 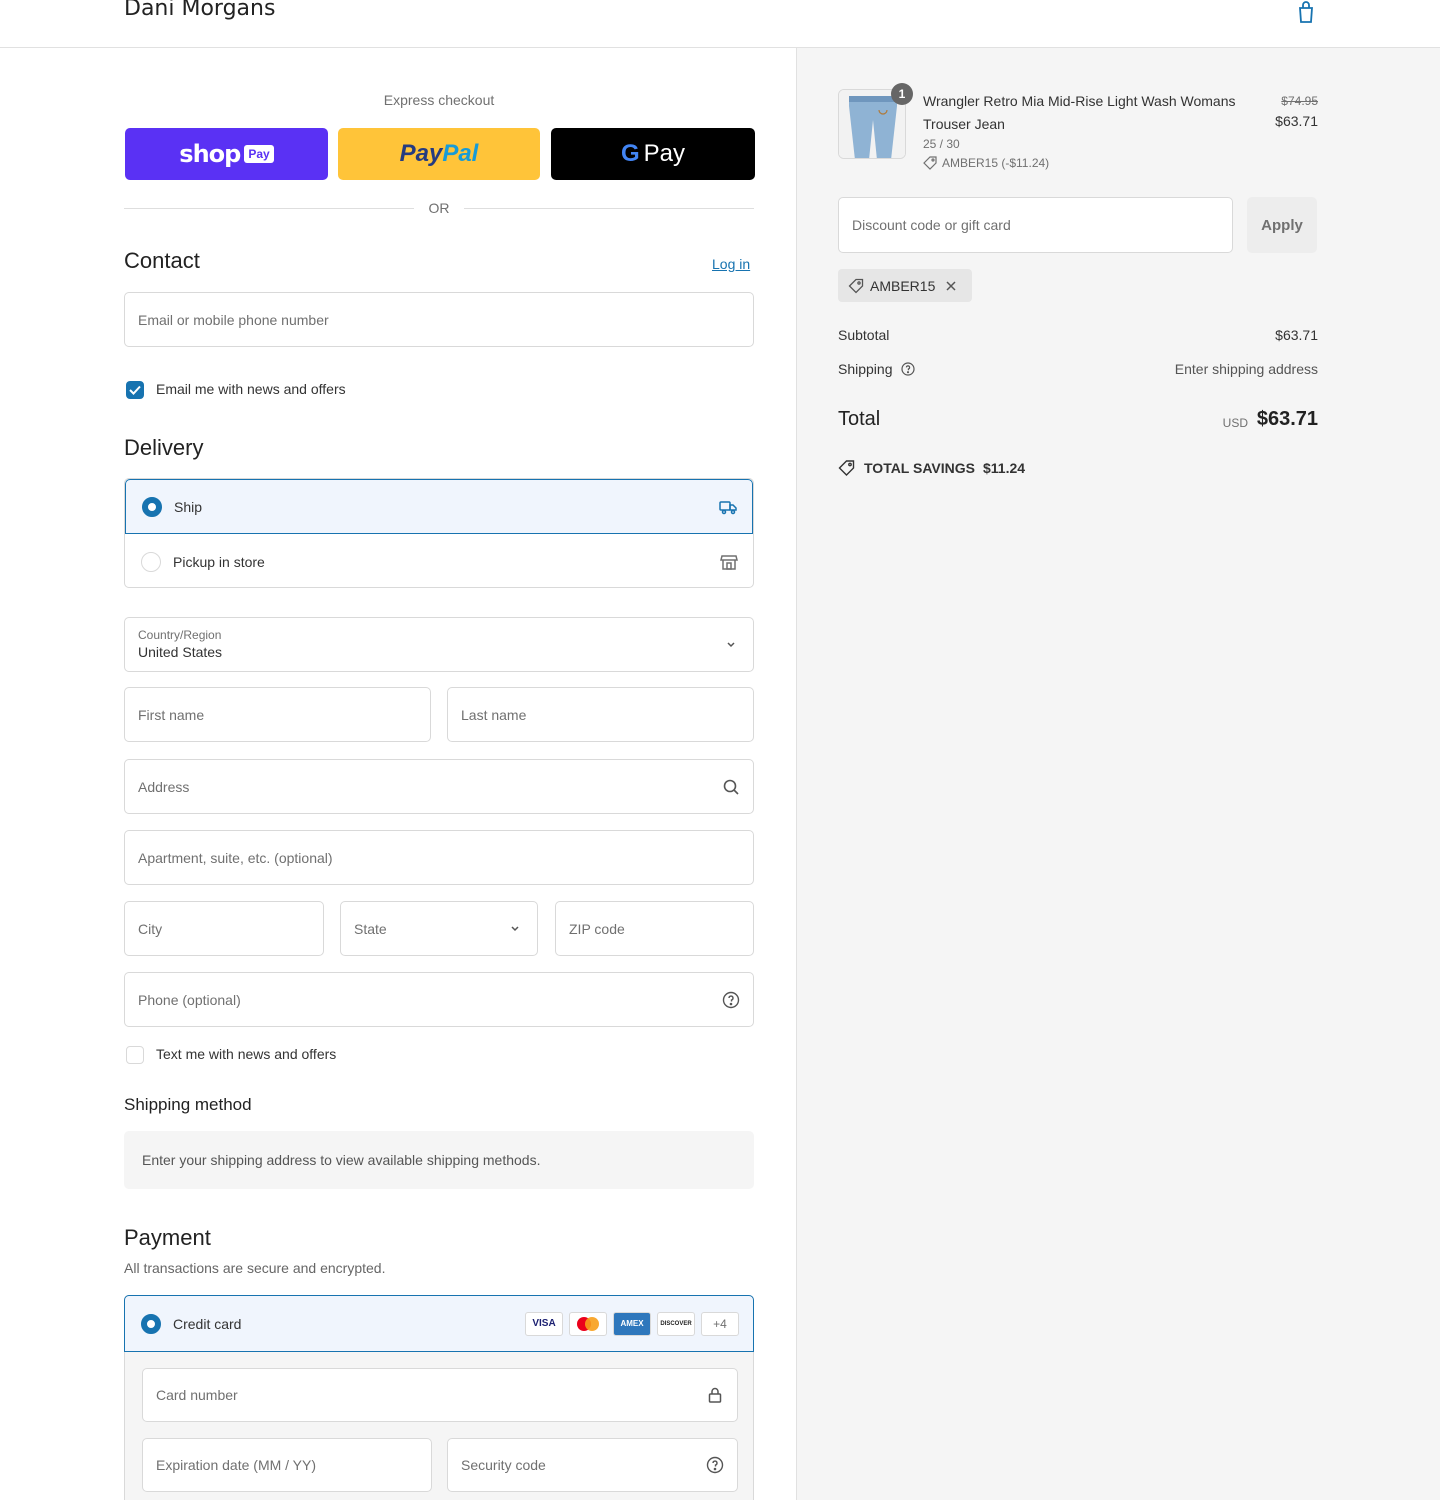 What do you see at coordinates (1235, 423) in the screenshot?
I see `total-currency: USD` at bounding box center [1235, 423].